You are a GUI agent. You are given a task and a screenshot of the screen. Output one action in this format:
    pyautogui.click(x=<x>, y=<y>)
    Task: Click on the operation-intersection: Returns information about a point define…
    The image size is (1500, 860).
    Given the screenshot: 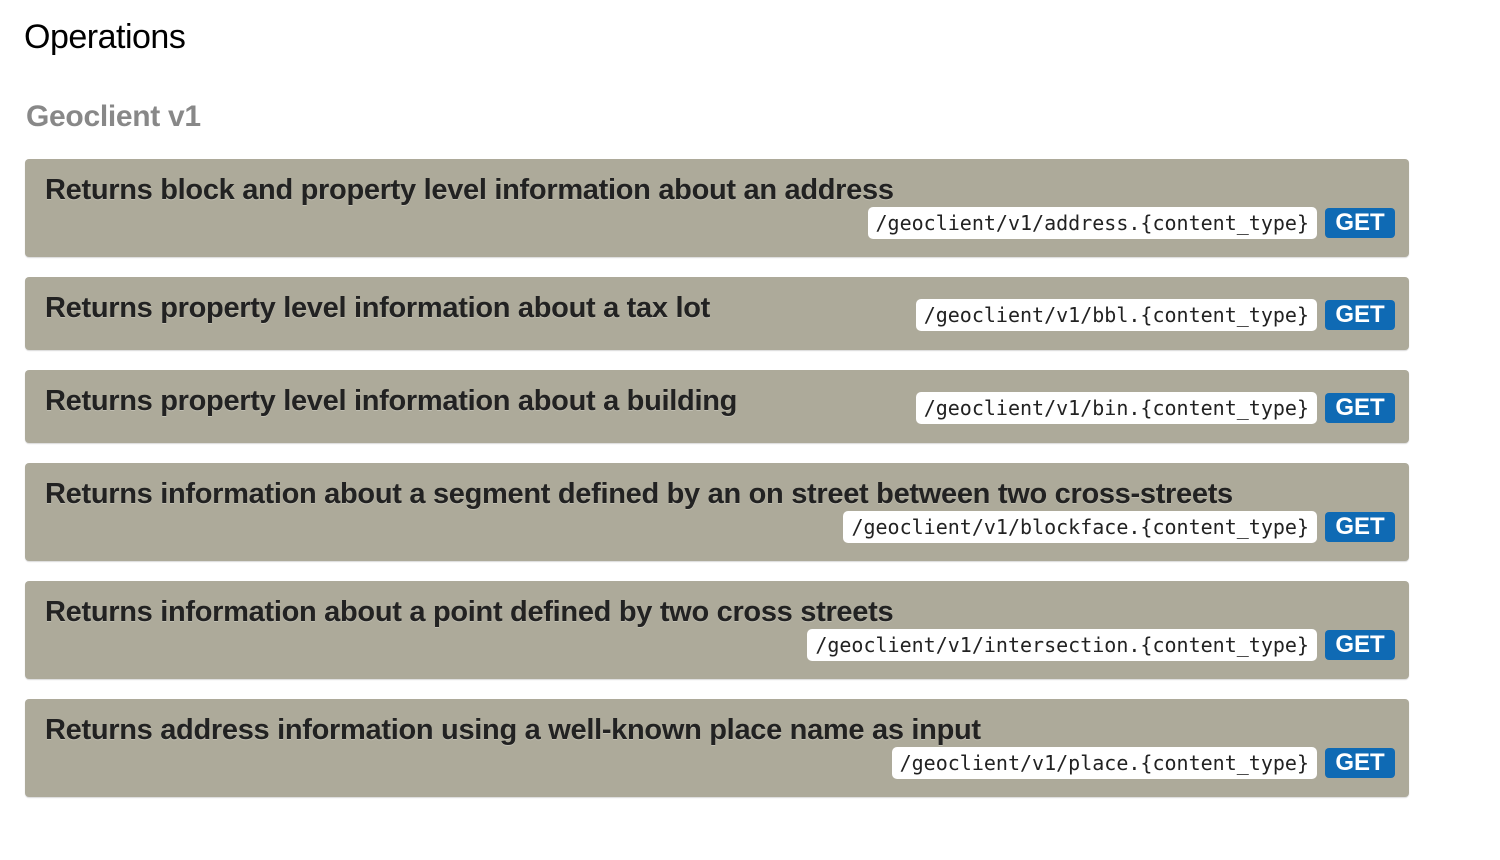 What is the action you would take?
    pyautogui.click(x=717, y=630)
    